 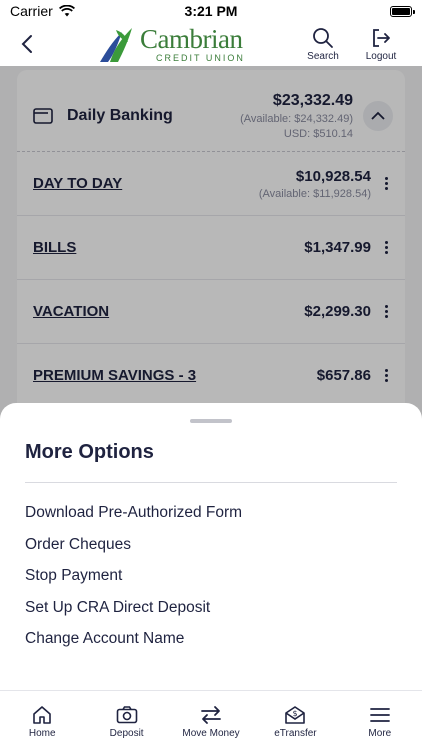 What do you see at coordinates (211, 519) in the screenshot?
I see `option-download-pre-authorized-form: Download Pre-Authorized Form` at bounding box center [211, 519].